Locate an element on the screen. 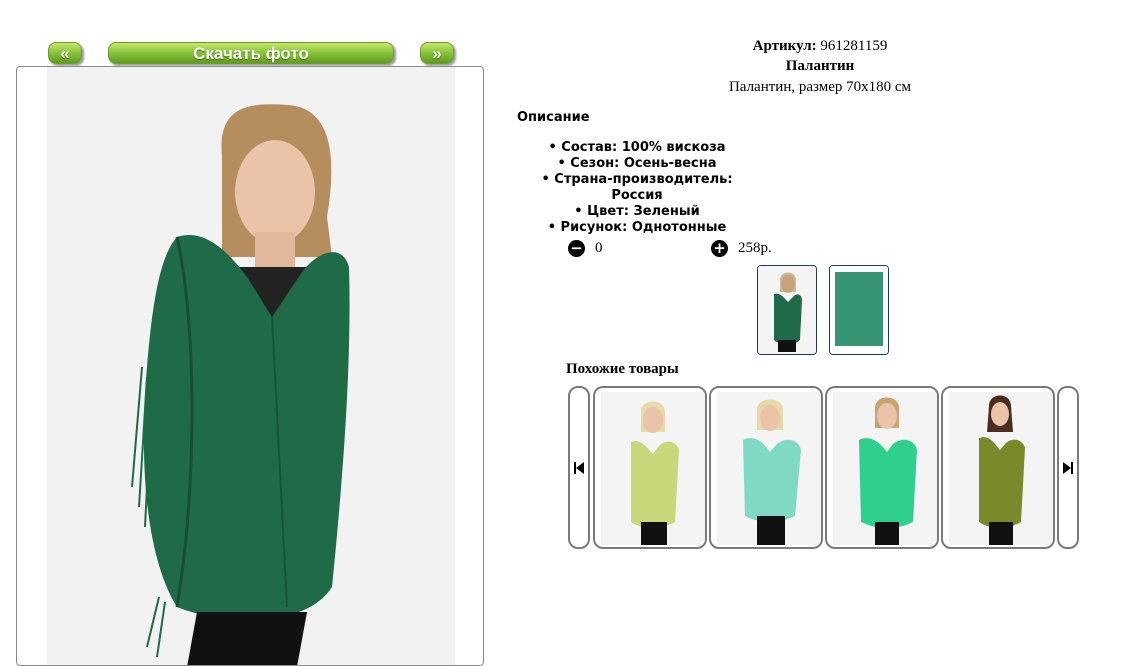  price-control: + 258р. is located at coordinates (741, 248).